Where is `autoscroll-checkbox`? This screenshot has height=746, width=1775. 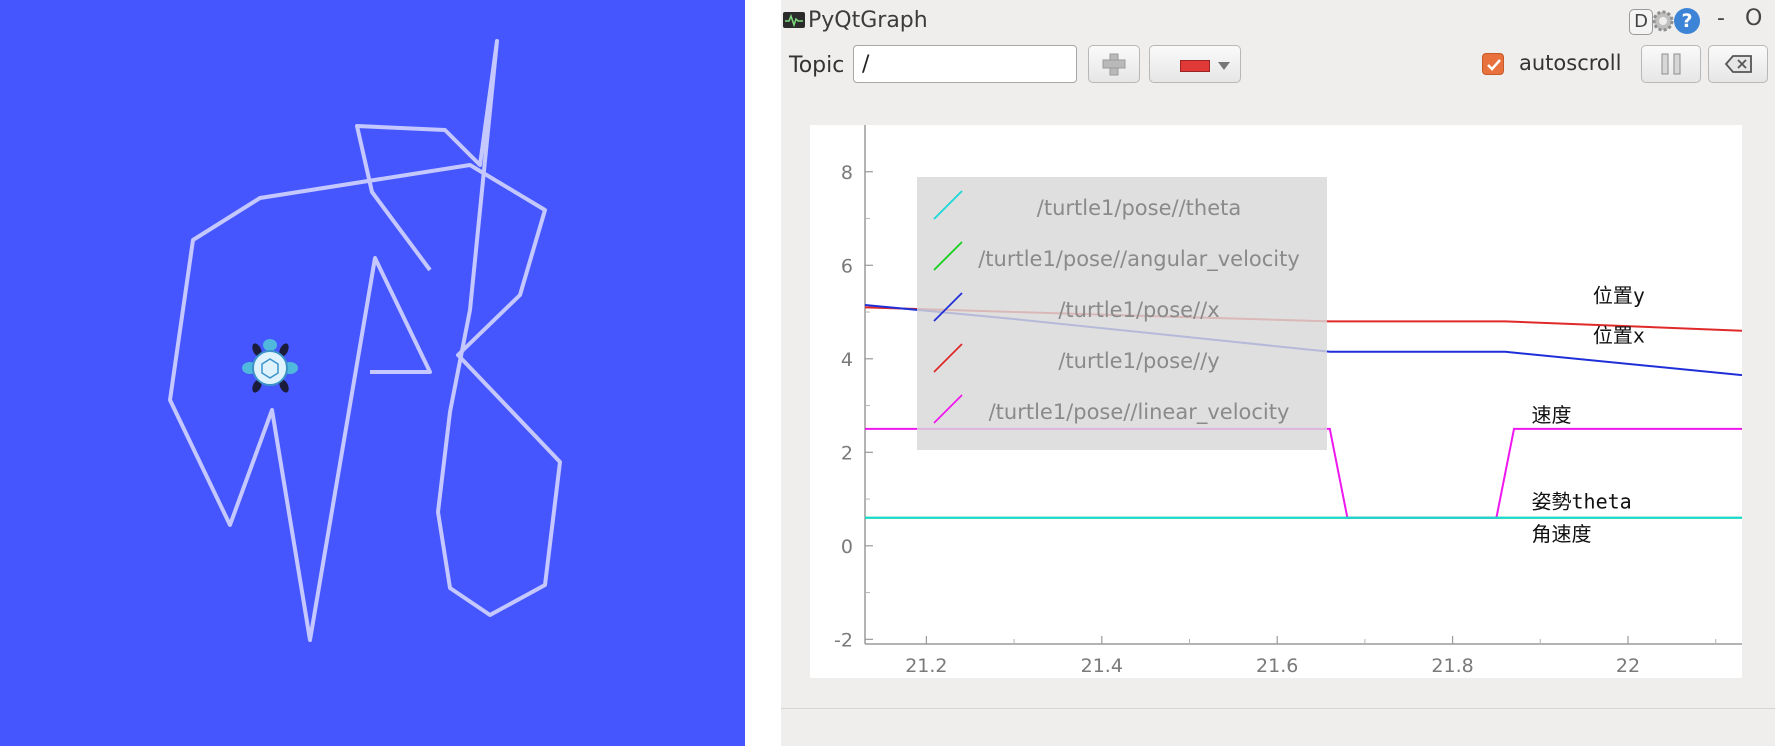
autoscroll-checkbox is located at coordinates (1493, 64).